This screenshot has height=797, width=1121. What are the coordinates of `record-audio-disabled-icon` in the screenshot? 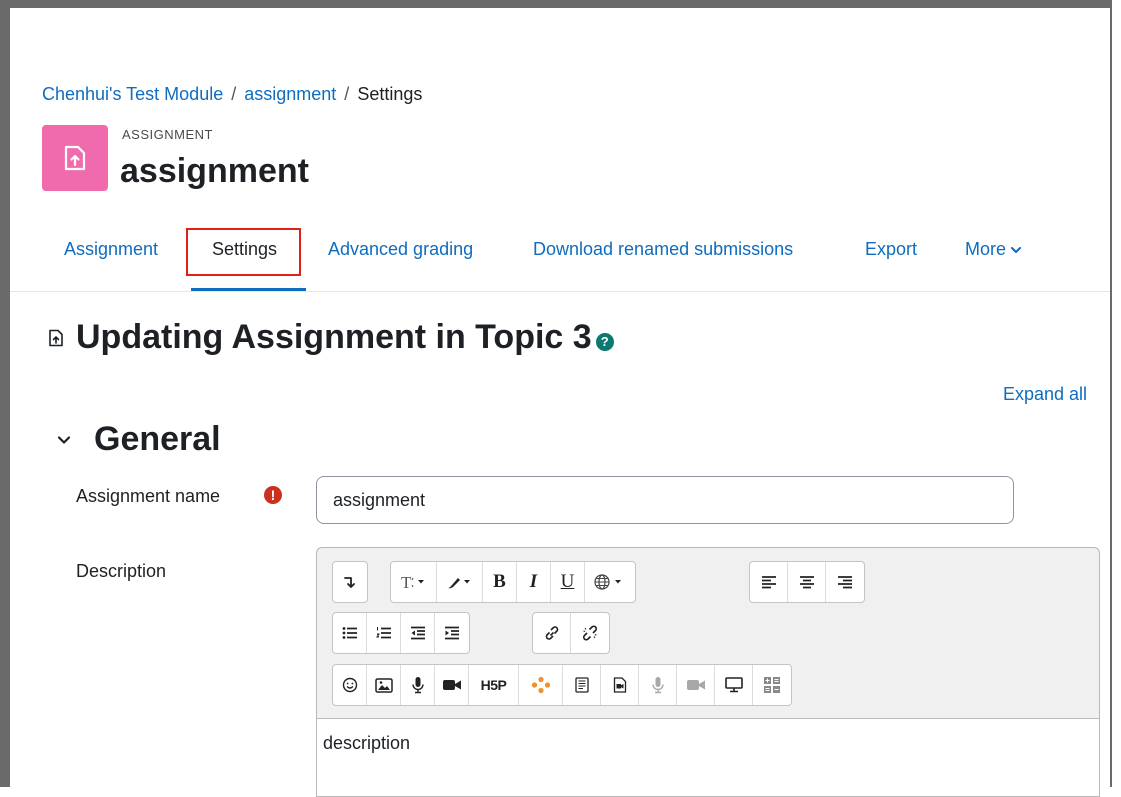 It's located at (657, 685).